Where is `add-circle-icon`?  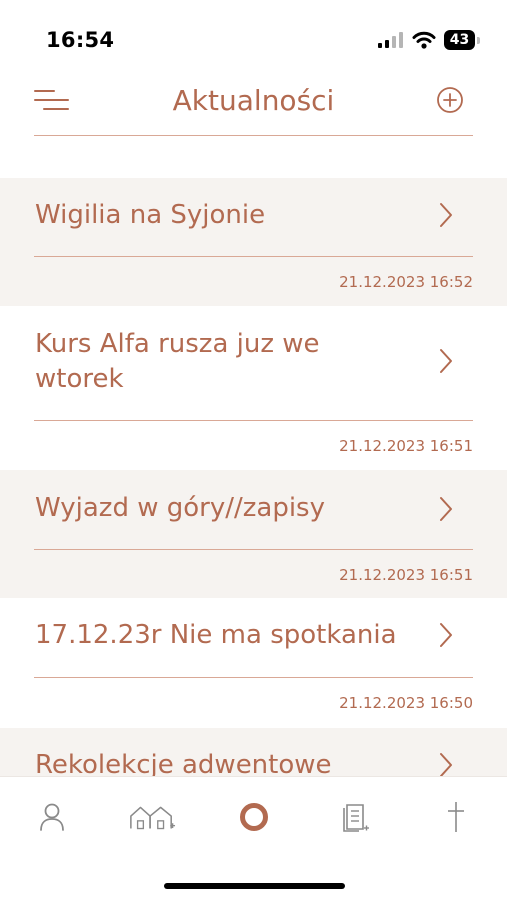 add-circle-icon is located at coordinates (450, 100).